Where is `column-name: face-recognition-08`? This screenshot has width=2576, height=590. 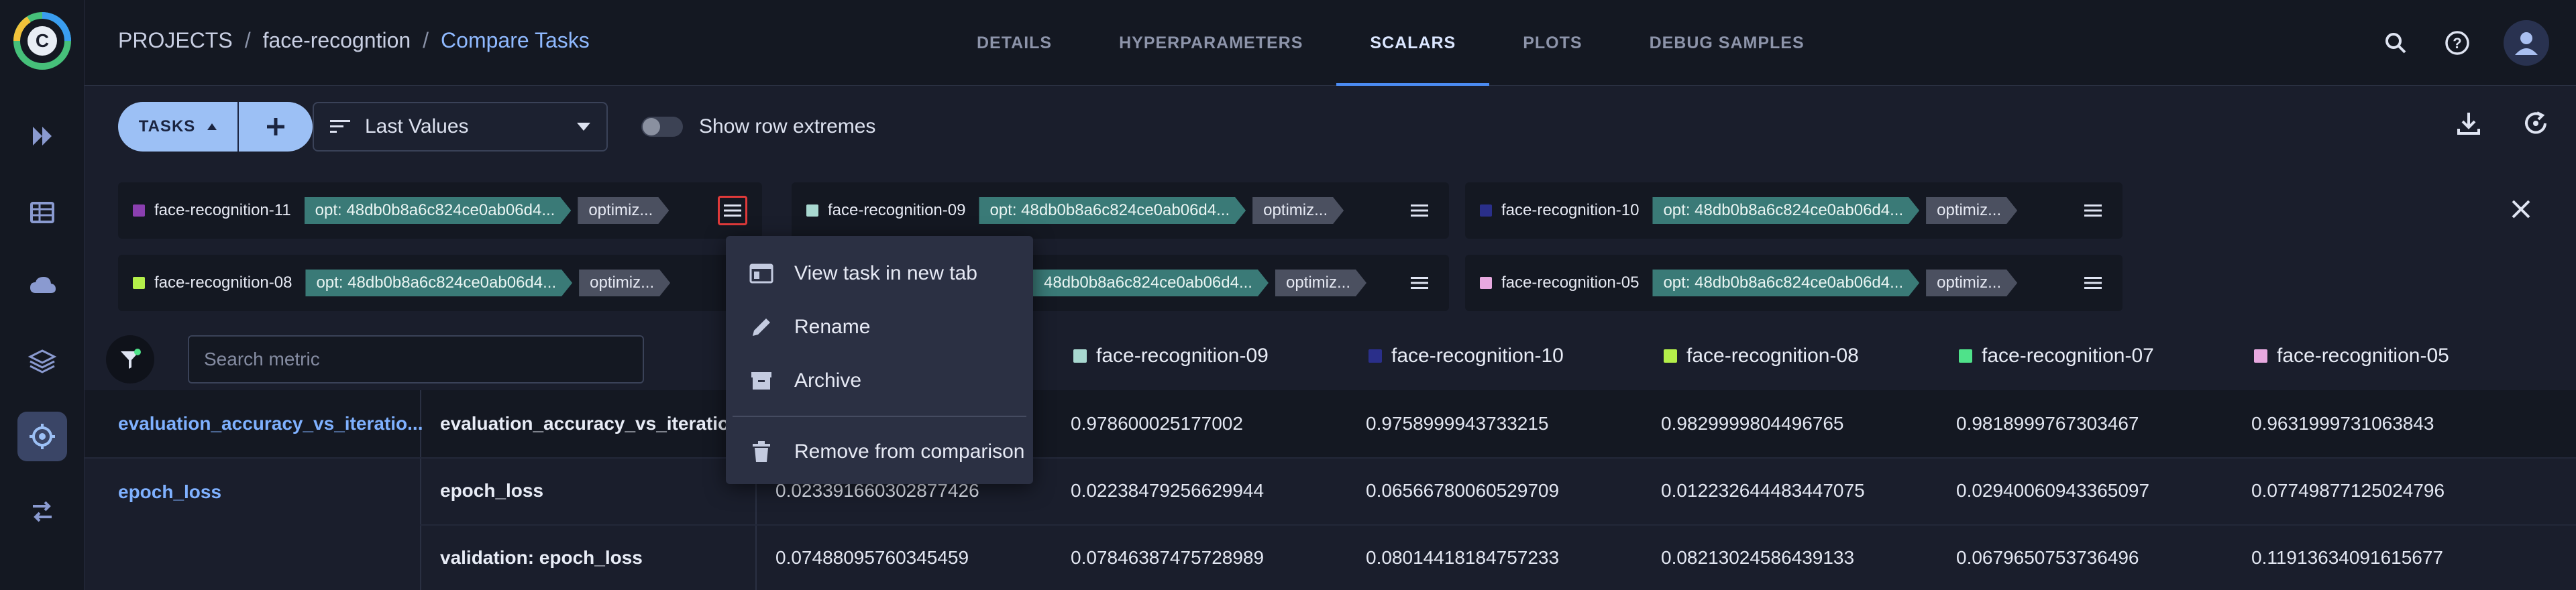
column-name: face-recognition-08 is located at coordinates (1772, 356).